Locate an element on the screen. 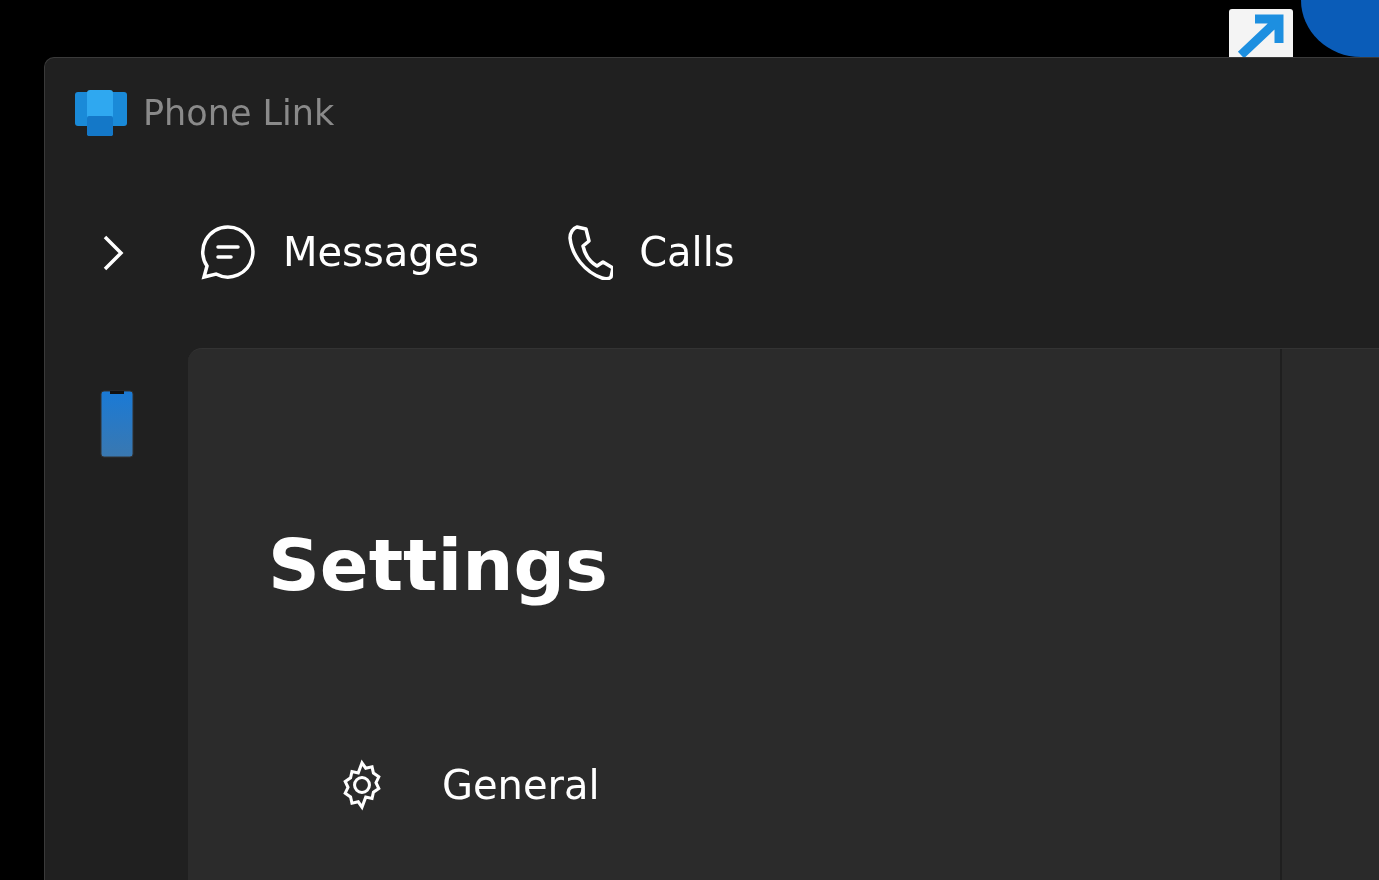 The width and height of the screenshot is (1379, 880). app-logo-icon is located at coordinates (101, 113).